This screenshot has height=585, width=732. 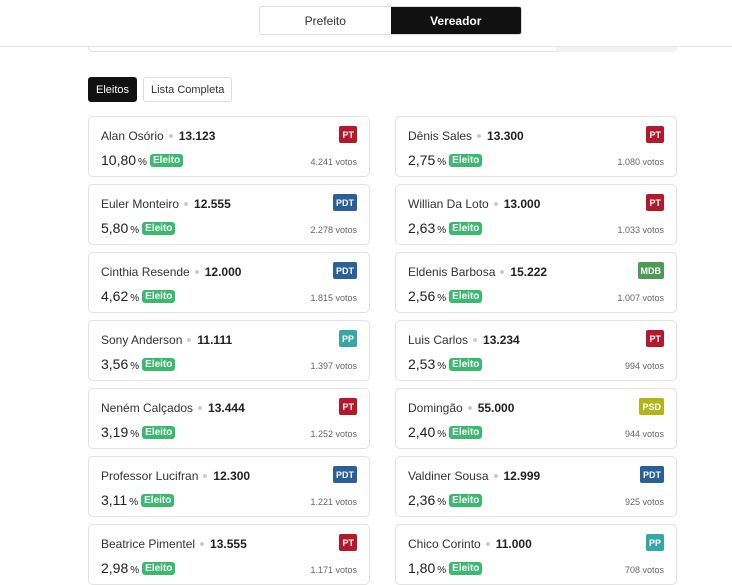 What do you see at coordinates (333, 502) in the screenshot?
I see `vote-count: 1.221 votos` at bounding box center [333, 502].